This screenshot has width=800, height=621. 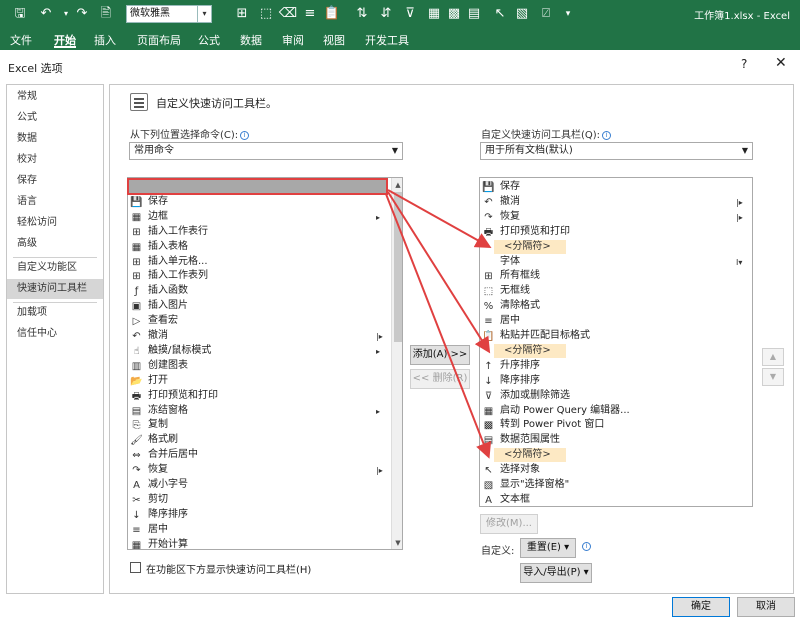 What do you see at coordinates (616, 366) in the screenshot?
I see `right-list-item: ↑ 升序排序` at bounding box center [616, 366].